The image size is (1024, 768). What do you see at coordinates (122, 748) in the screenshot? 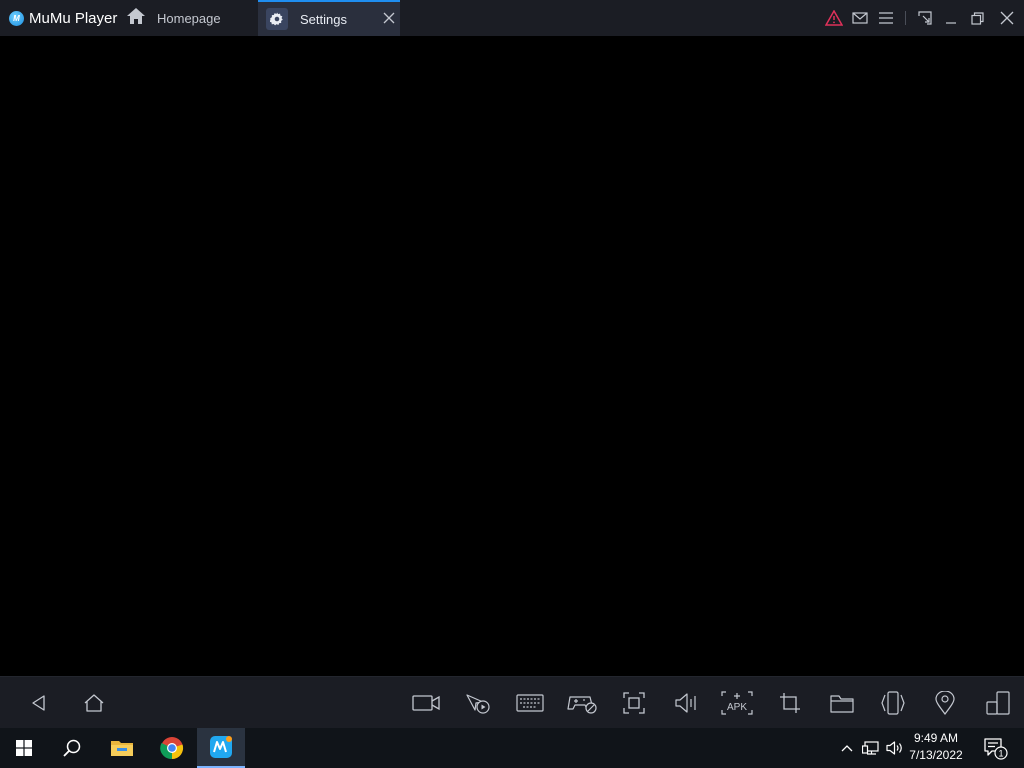
I see `file-explorer-icon` at bounding box center [122, 748].